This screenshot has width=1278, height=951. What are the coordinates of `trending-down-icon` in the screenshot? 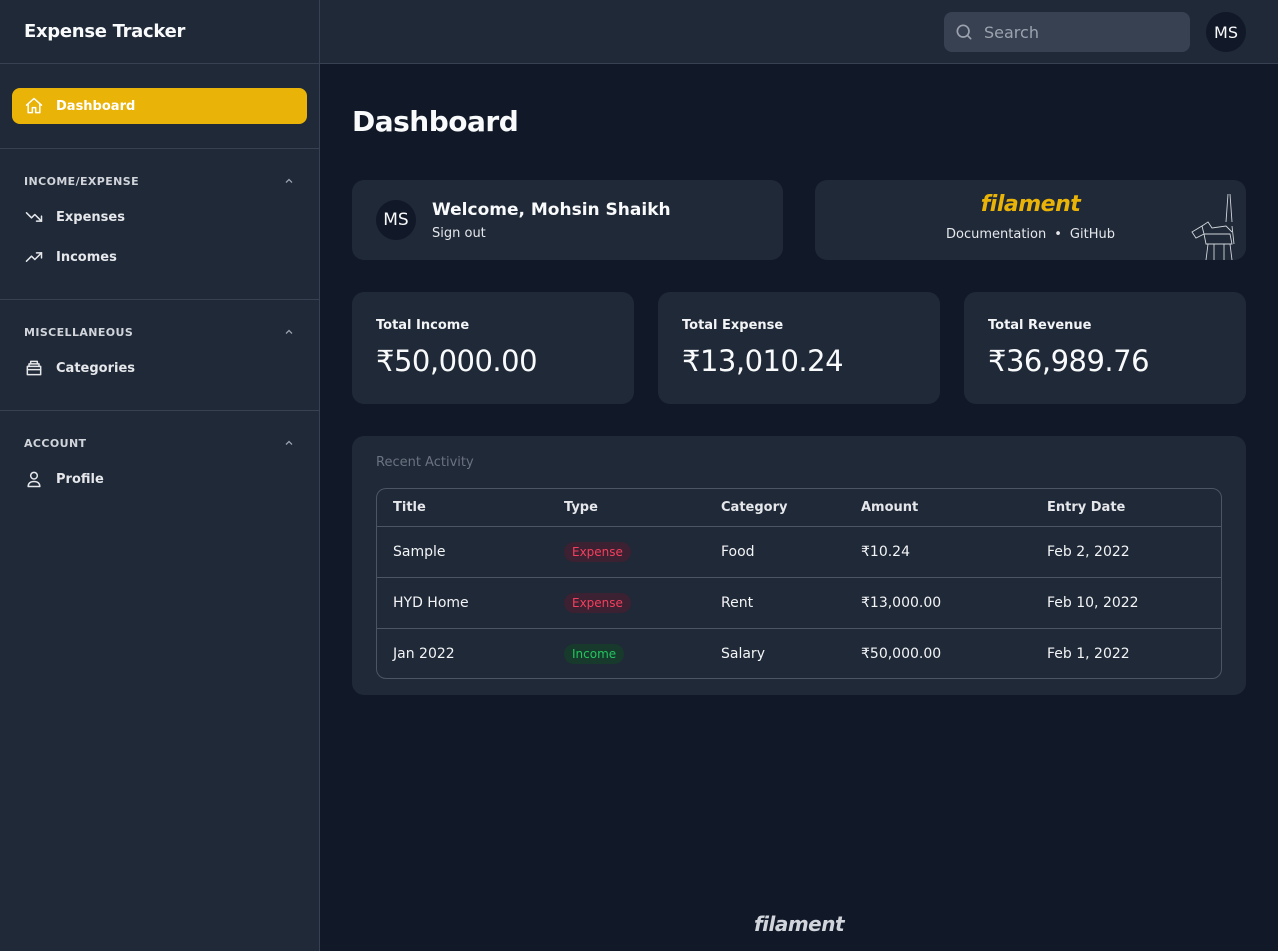 It's located at (34, 217).